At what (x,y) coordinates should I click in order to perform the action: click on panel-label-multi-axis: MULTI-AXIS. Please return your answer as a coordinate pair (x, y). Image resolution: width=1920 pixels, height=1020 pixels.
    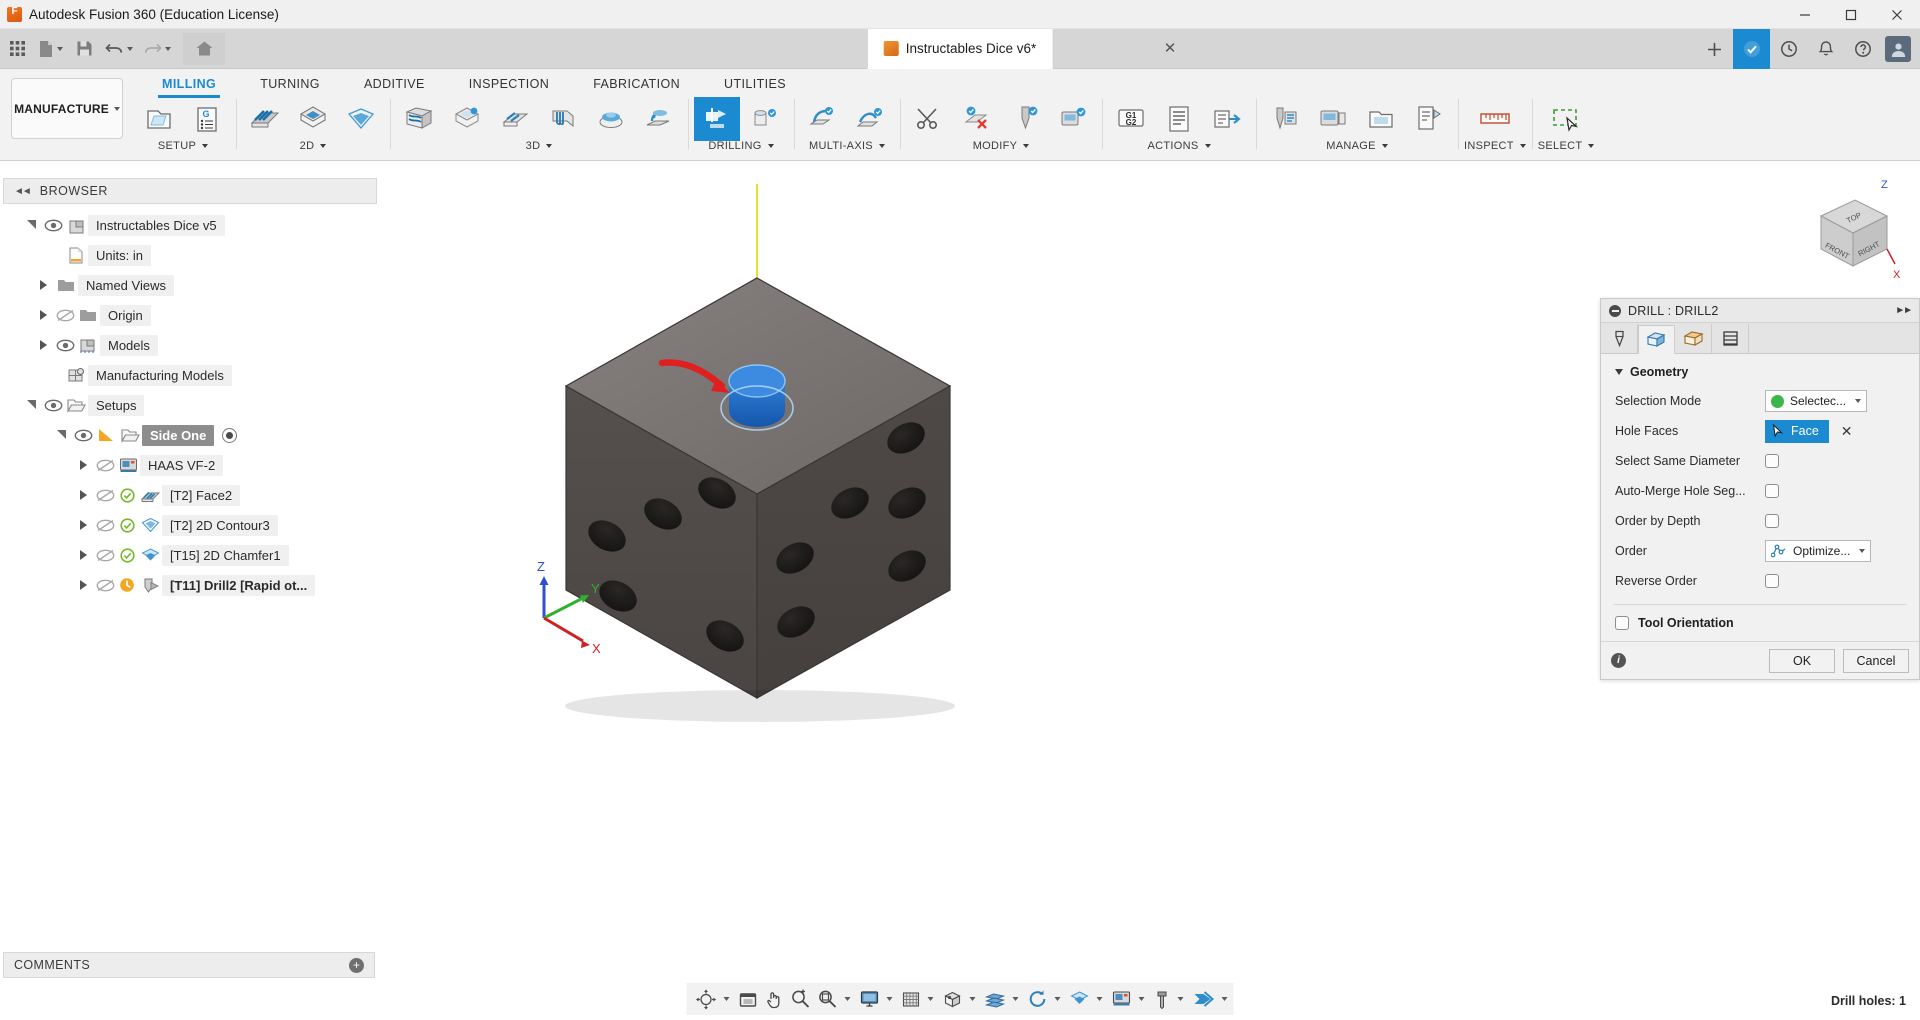
    Looking at the image, I should click on (847, 146).